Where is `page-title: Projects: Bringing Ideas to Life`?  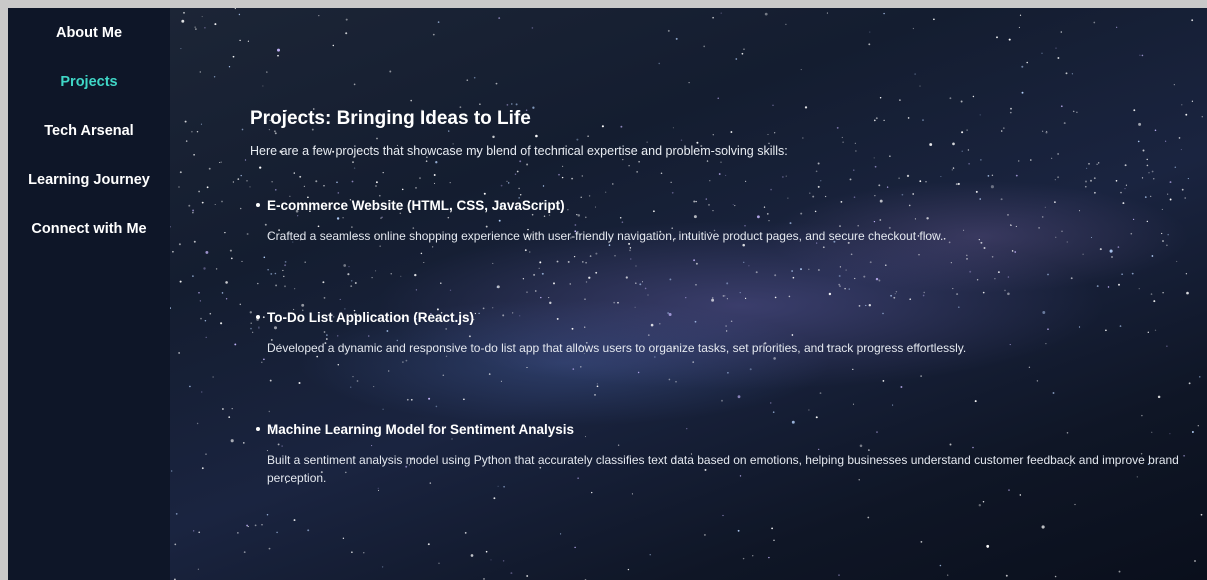
page-title: Projects: Bringing Ideas to Life is located at coordinates (390, 118).